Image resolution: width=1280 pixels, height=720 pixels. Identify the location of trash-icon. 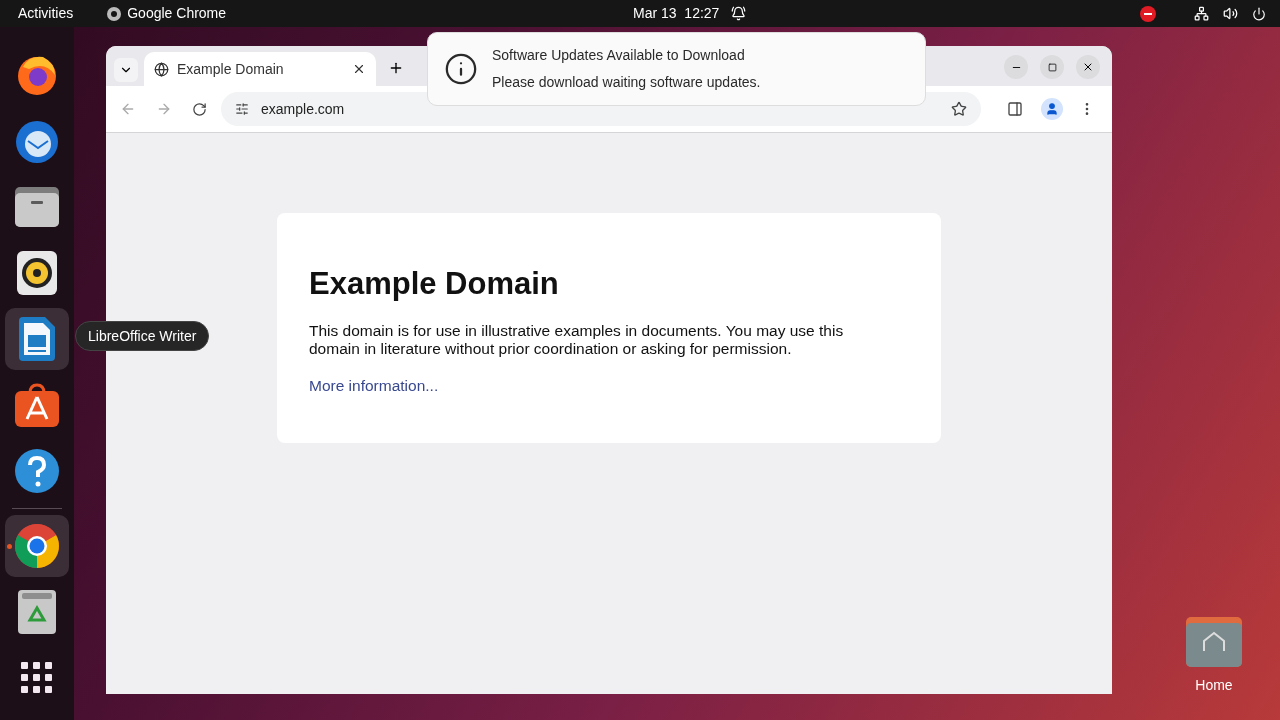
(37, 612).